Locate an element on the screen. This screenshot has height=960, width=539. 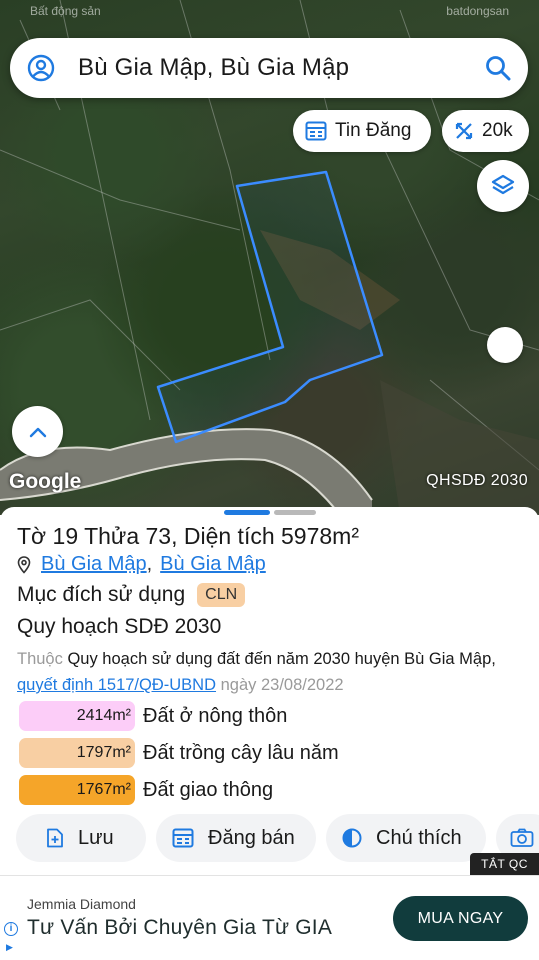
search-query: Bù Gia Mập, Bù Gia Mập is located at coordinates (281, 68).